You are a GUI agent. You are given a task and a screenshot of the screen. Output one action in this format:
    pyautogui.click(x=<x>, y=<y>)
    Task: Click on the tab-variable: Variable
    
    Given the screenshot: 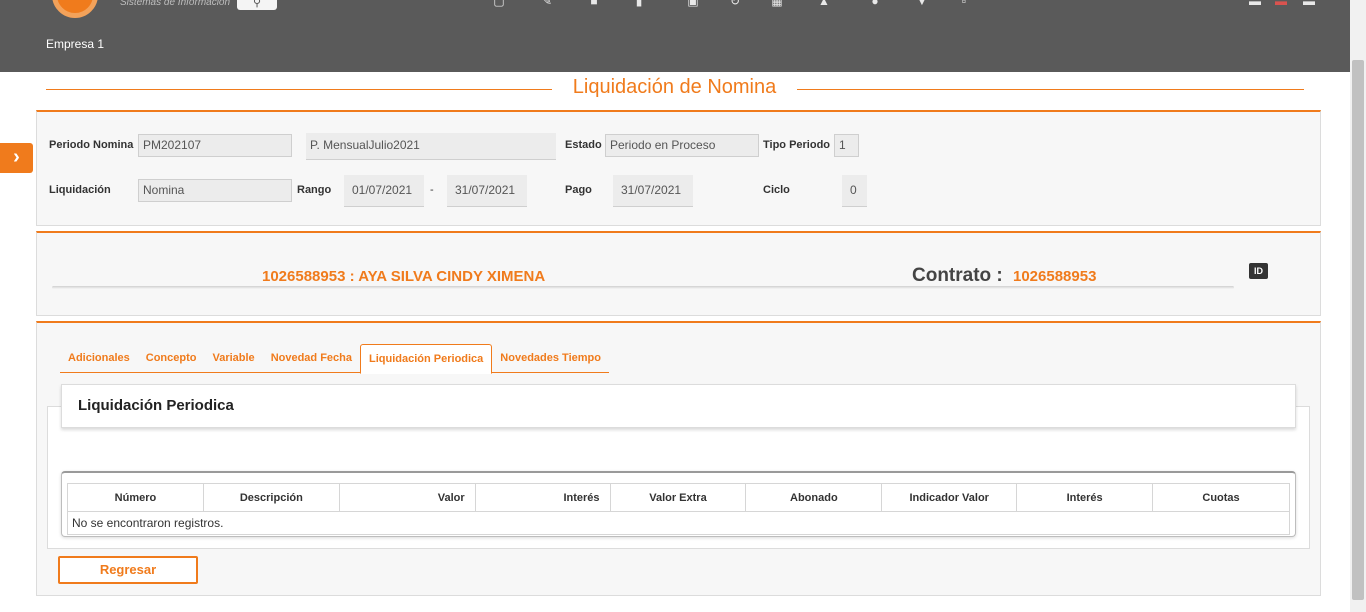 What is the action you would take?
    pyautogui.click(x=233, y=358)
    